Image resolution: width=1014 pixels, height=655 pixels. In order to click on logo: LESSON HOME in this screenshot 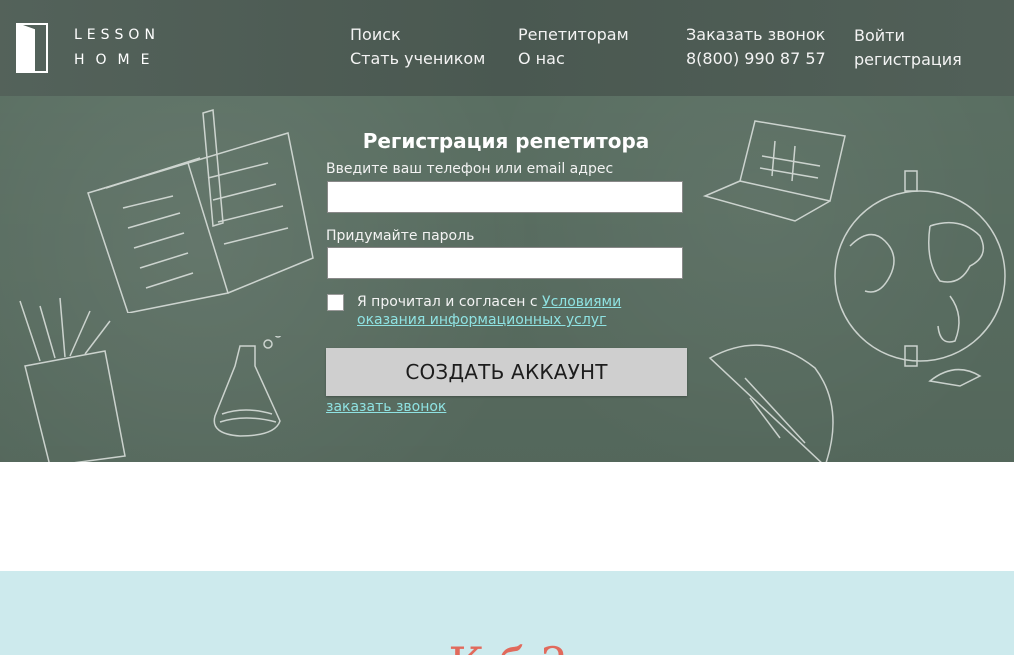, I will do `click(84, 48)`.